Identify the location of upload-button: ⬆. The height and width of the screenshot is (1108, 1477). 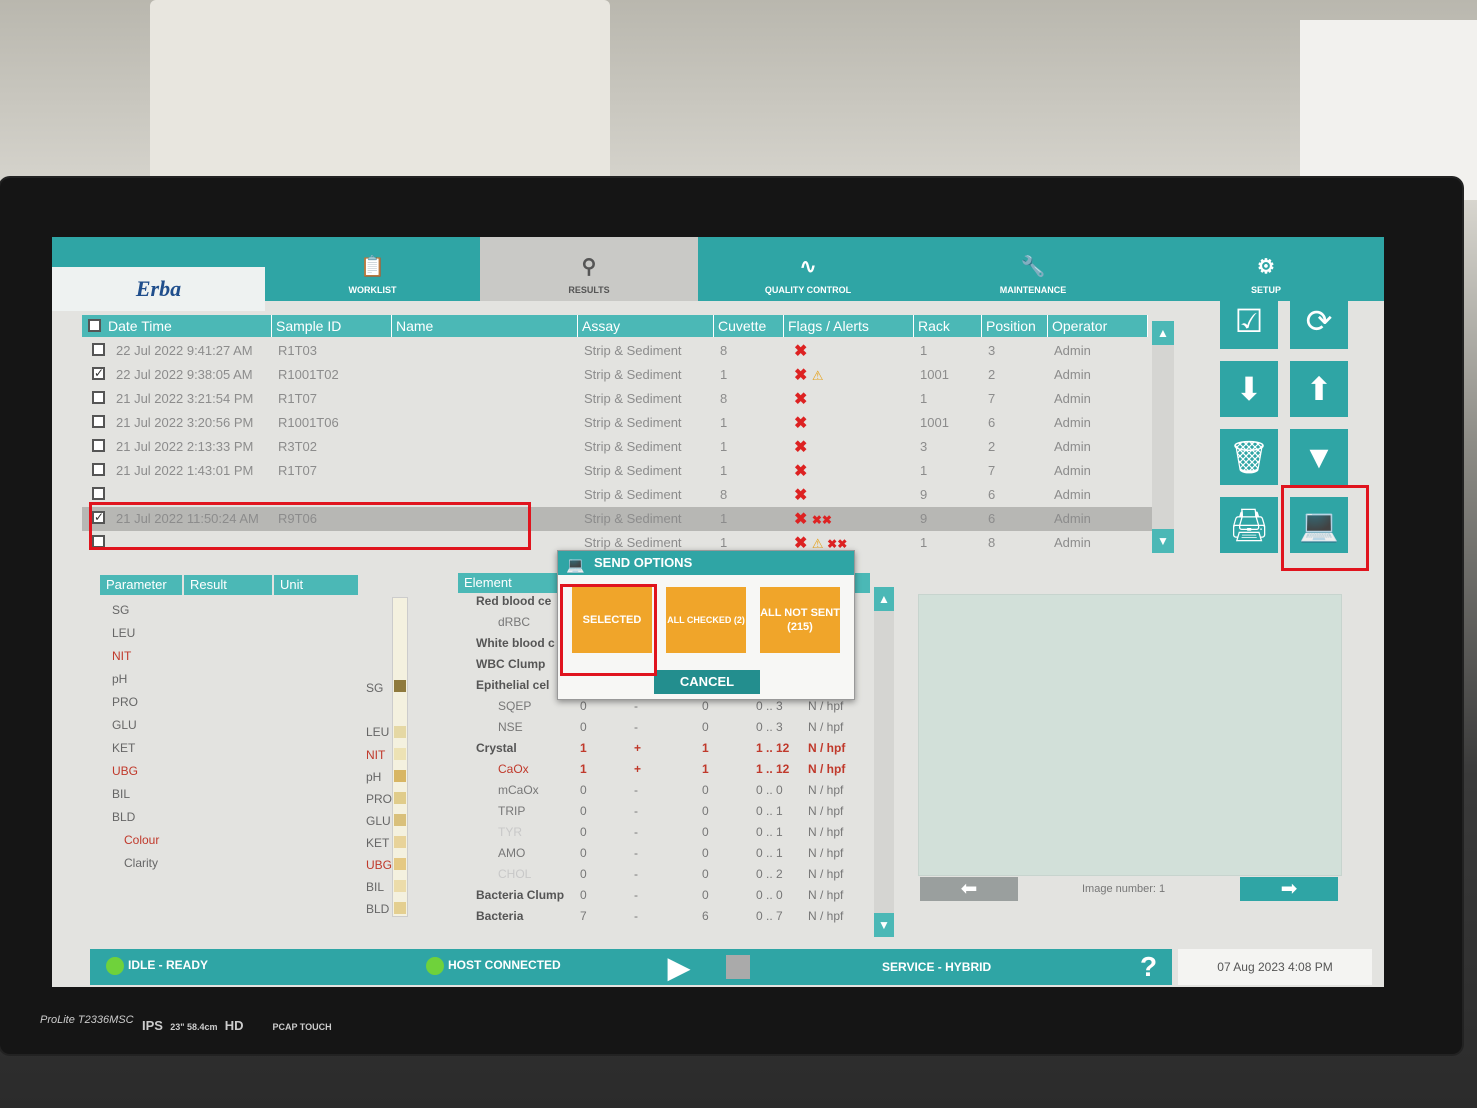
(1319, 389).